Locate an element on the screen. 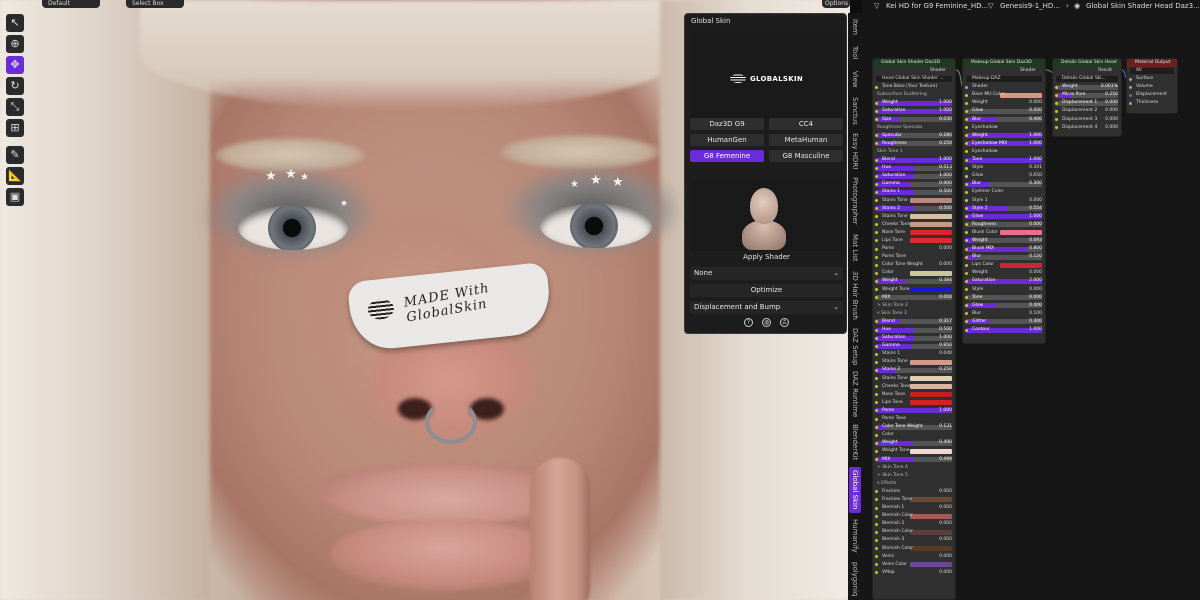 This screenshot has width=1200, height=600. tab-daz-setup: DAZ Setup is located at coordinates (855, 347).